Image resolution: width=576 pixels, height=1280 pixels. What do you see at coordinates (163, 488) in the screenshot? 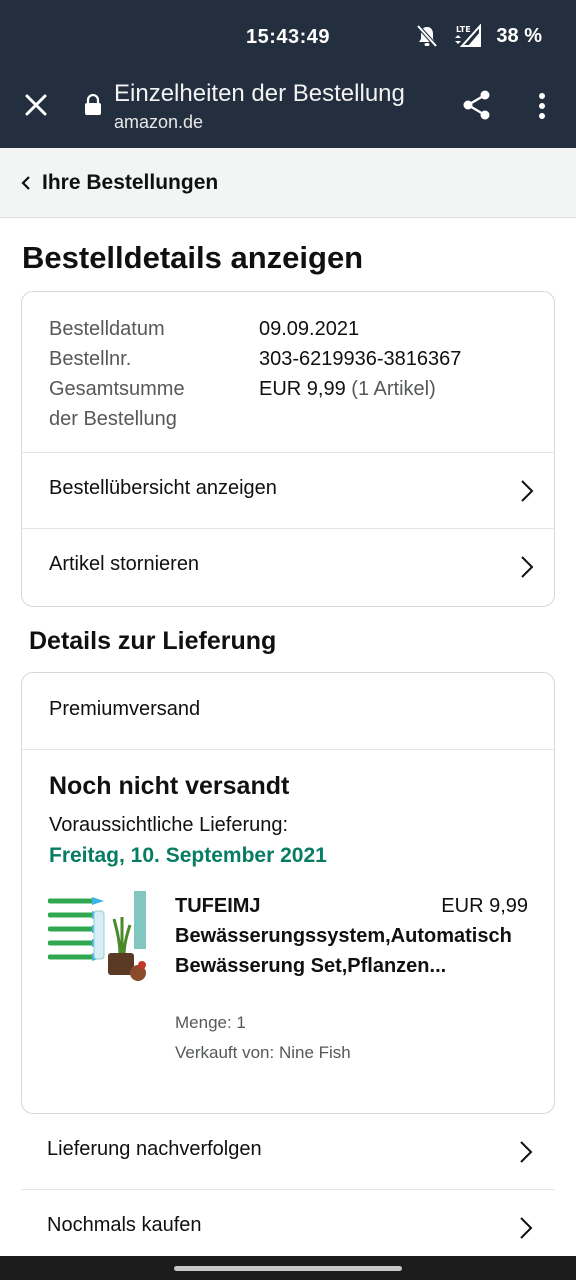
I see `view-order-summary-label: Bestellübersicht anzeigen` at bounding box center [163, 488].